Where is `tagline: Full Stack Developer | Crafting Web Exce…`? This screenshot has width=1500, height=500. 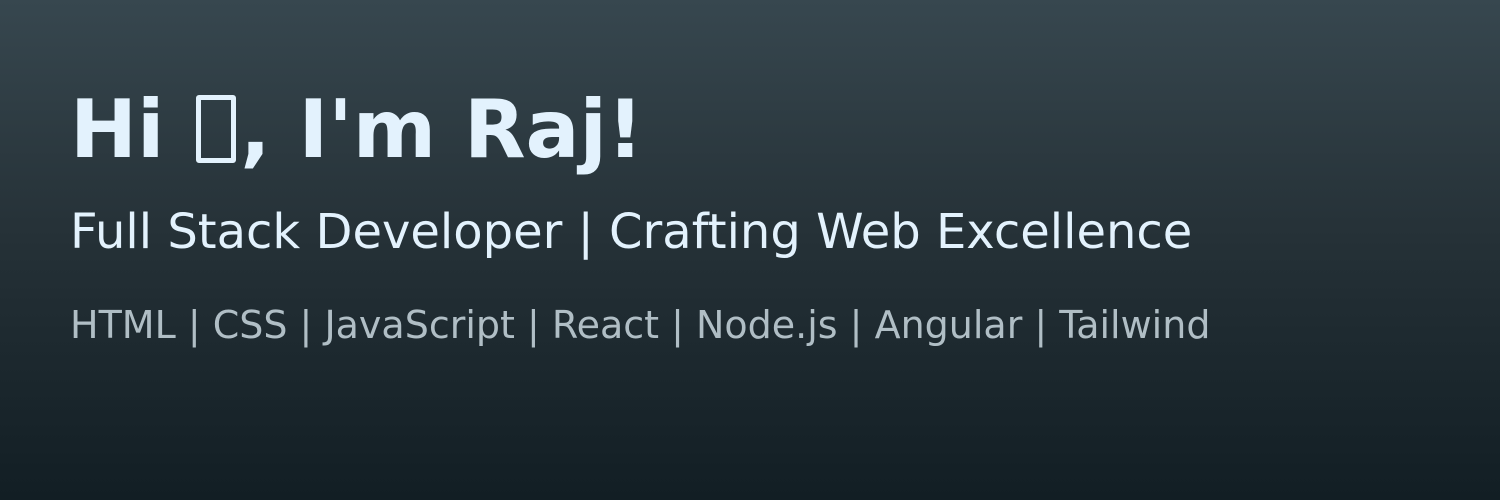
tagline: Full Stack Developer | Crafting Web Exce… is located at coordinates (631, 232).